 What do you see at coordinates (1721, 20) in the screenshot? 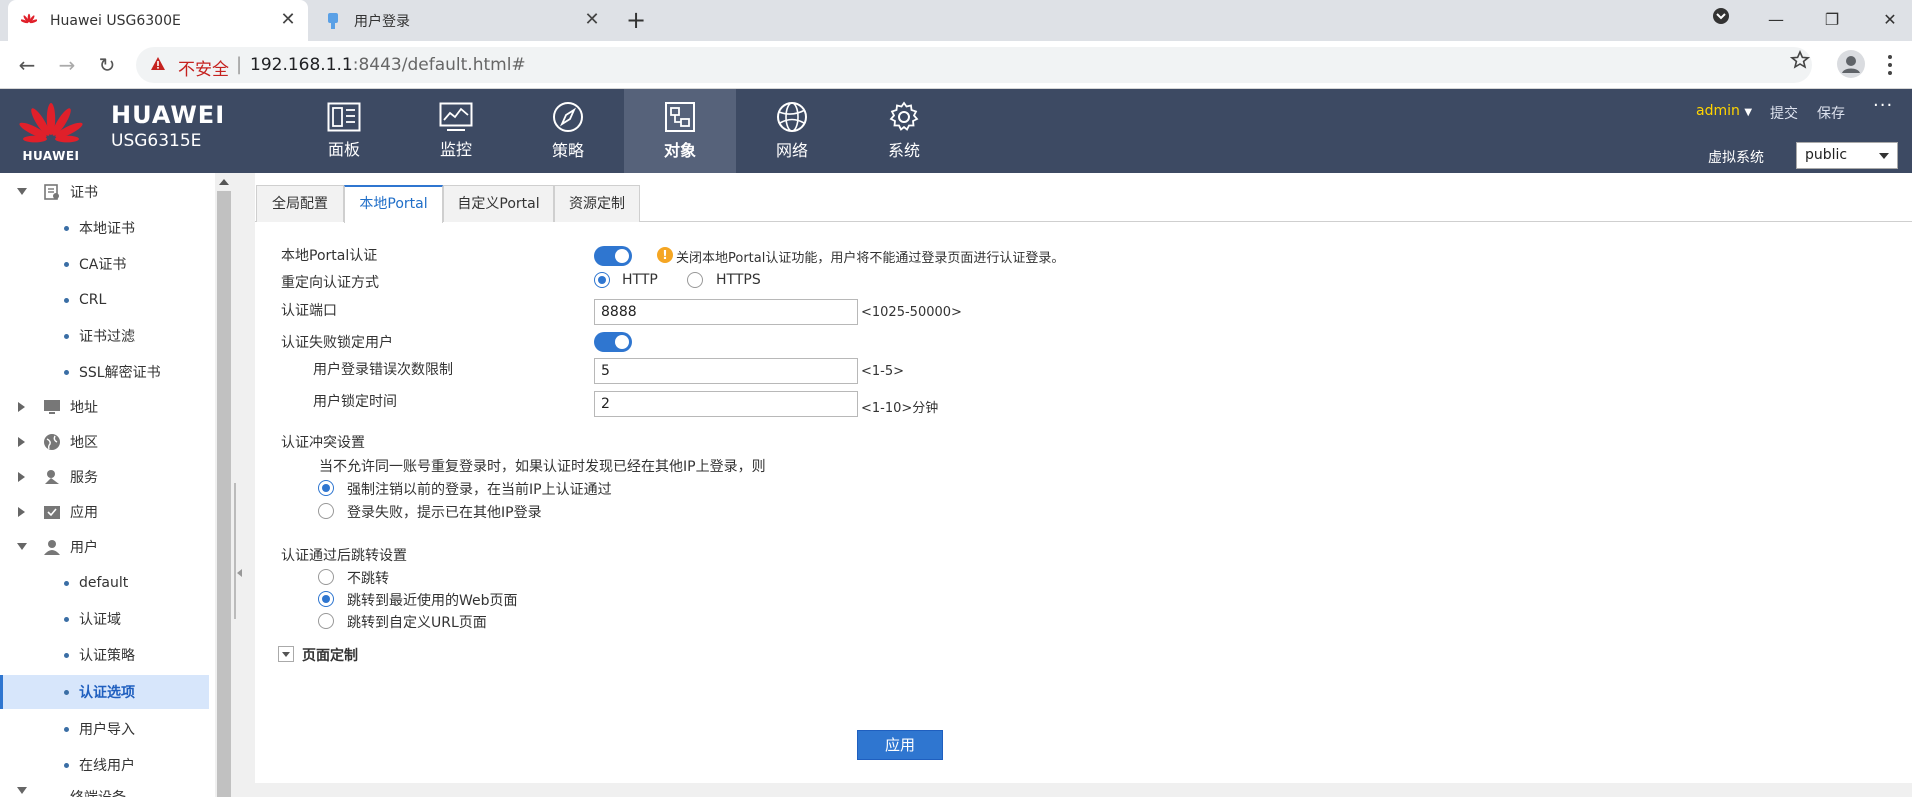
I see `tab-search-icon` at bounding box center [1721, 20].